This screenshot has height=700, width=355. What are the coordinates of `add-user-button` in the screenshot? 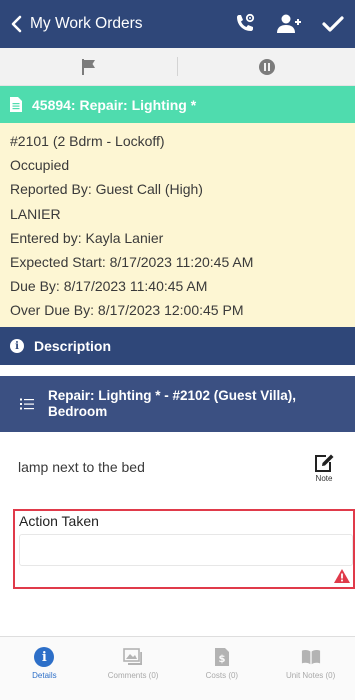 It's located at (289, 24).